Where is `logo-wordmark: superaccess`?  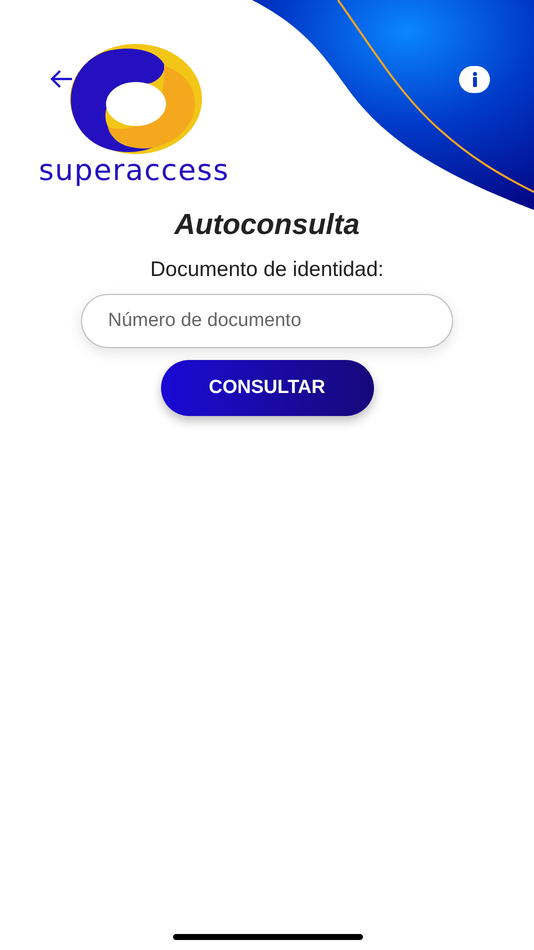 logo-wordmark: superaccess is located at coordinates (134, 170).